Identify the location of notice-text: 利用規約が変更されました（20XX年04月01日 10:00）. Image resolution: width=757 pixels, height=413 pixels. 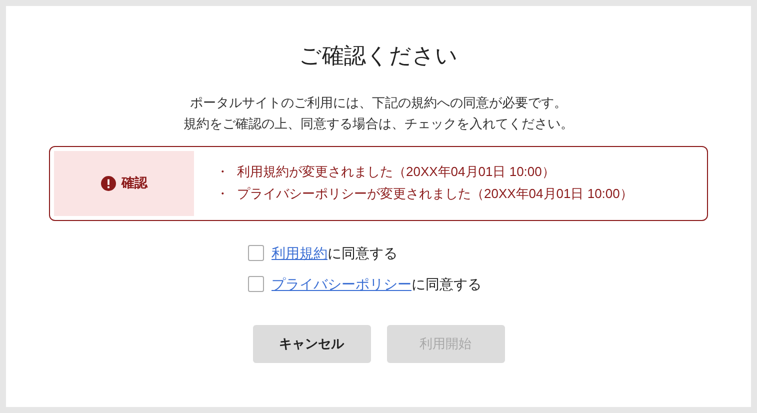
(396, 172).